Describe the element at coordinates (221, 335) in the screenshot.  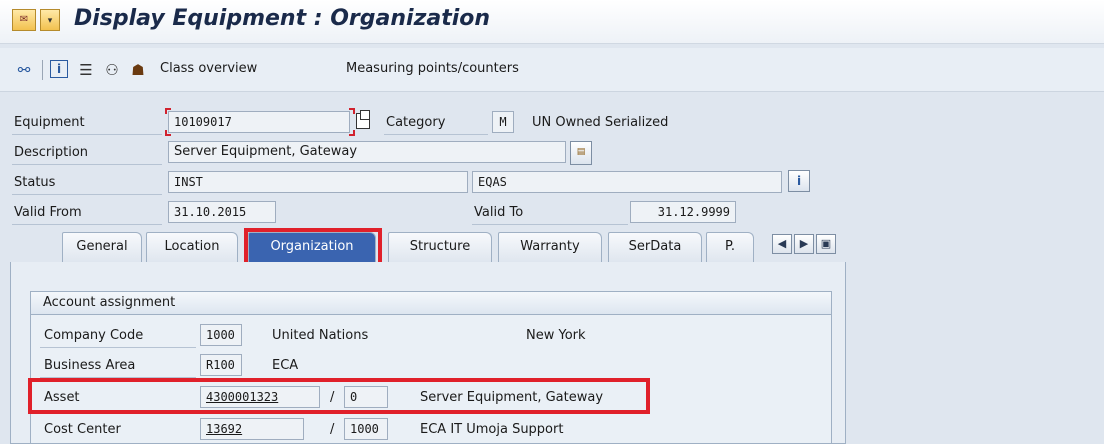
I see `company-code-field: 1000` at that location.